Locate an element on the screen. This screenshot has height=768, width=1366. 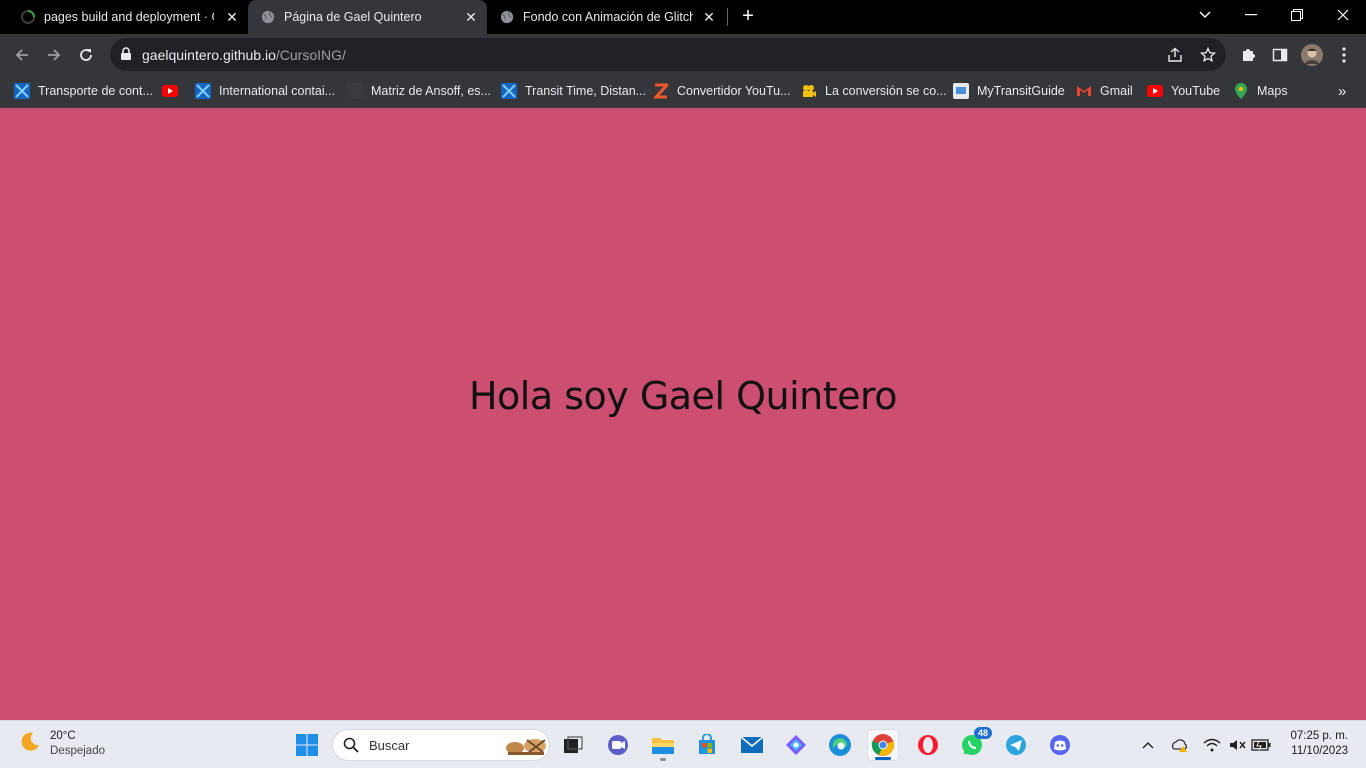
restore-window-icon is located at coordinates (1297, 15).